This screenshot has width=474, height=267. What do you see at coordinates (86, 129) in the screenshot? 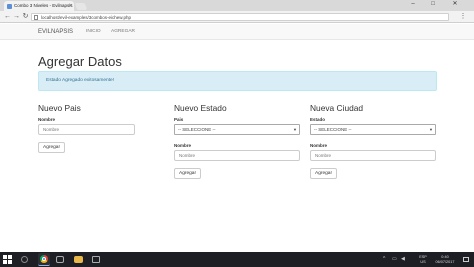
I see `pais-nombre-input` at bounding box center [86, 129].